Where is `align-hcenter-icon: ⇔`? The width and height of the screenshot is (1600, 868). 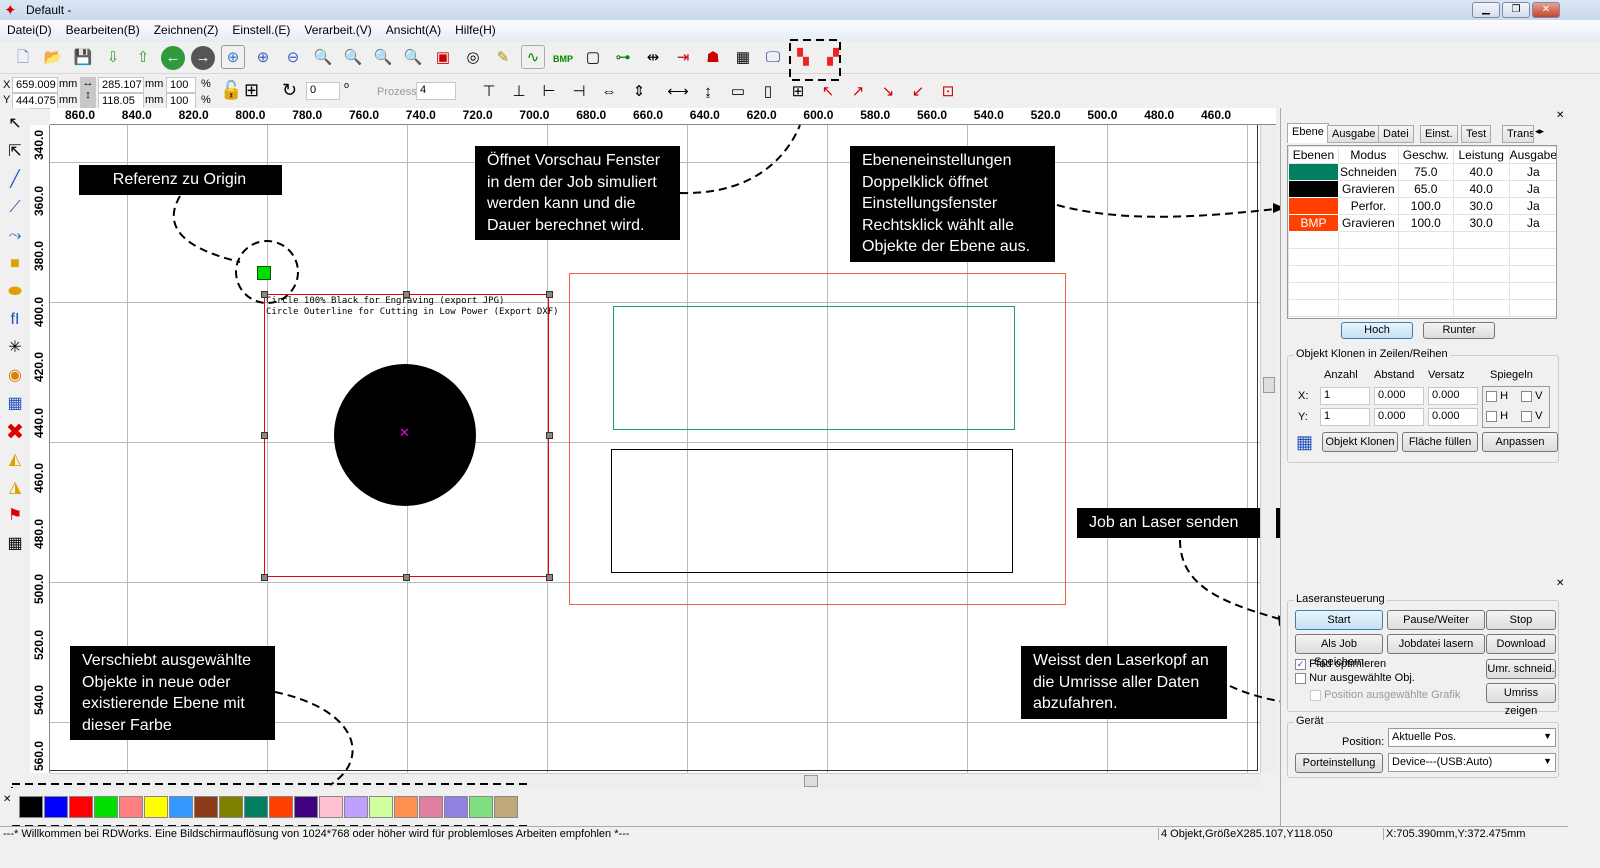
align-hcenter-icon: ⇔ is located at coordinates (609, 92).